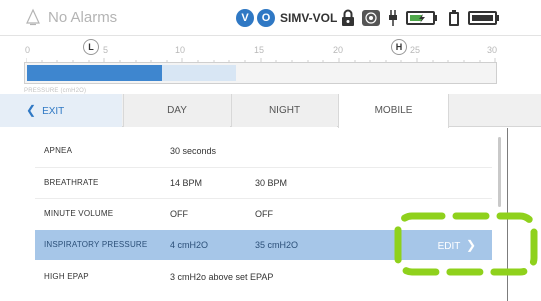 The image size is (541, 301). I want to click on high-pressure-marker: H, so click(399, 47).